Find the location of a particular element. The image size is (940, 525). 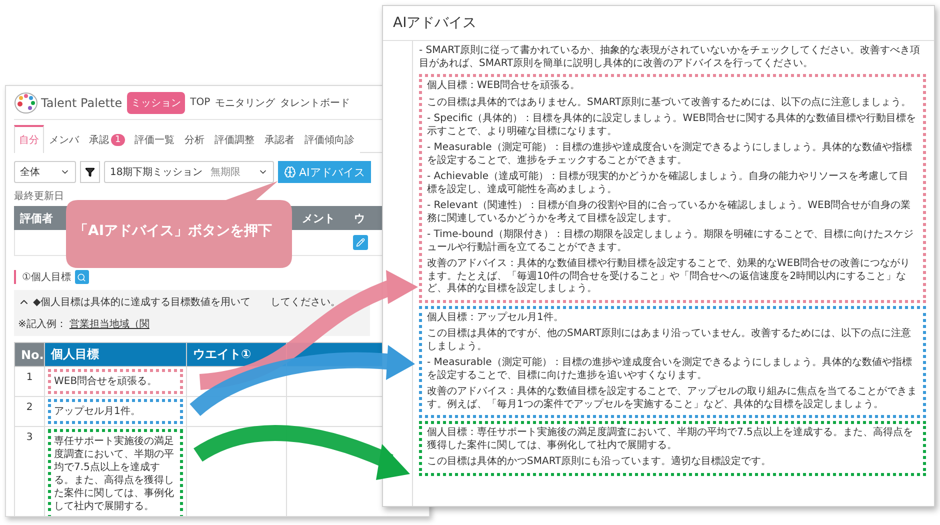

example-label: ※記入例： is located at coordinates (42, 324).